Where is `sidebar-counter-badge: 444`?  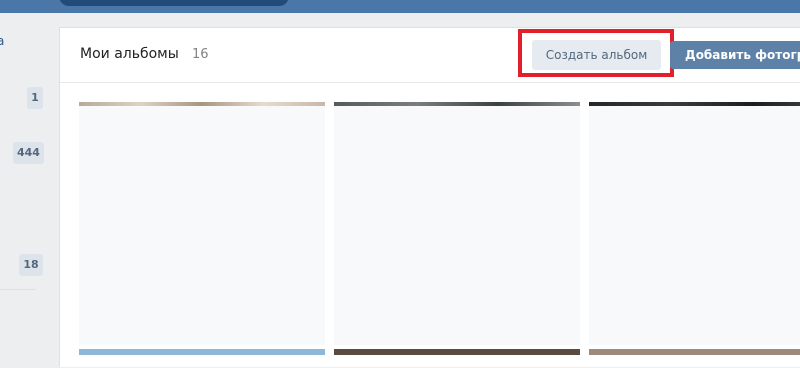
sidebar-counter-badge: 444 is located at coordinates (28, 153).